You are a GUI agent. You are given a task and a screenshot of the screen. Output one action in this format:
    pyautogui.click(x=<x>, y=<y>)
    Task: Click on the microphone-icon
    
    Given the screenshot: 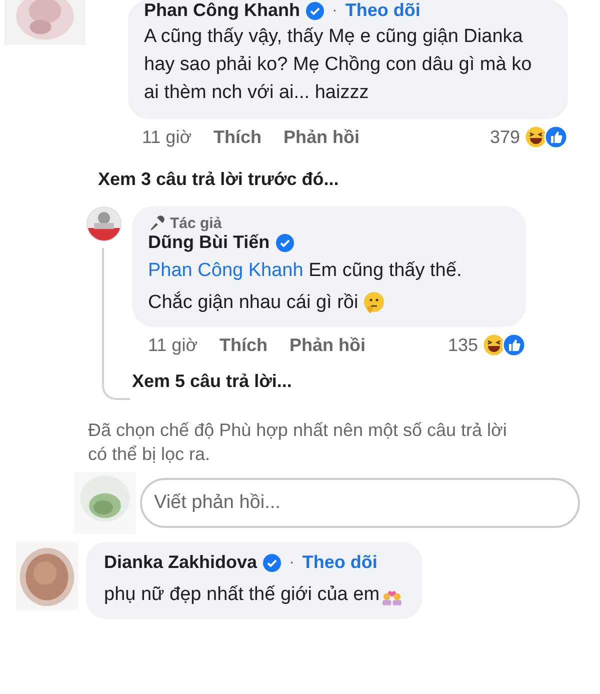 What is the action you would take?
    pyautogui.click(x=157, y=223)
    